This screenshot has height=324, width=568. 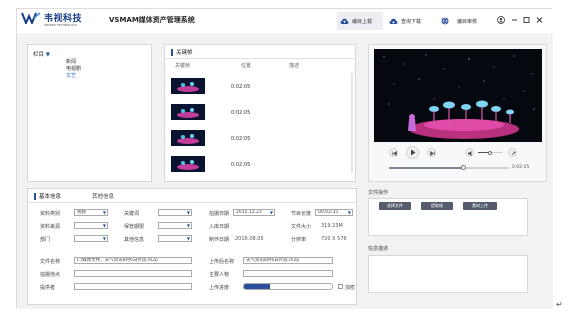 I want to click on close-icon, so click(x=539, y=20).